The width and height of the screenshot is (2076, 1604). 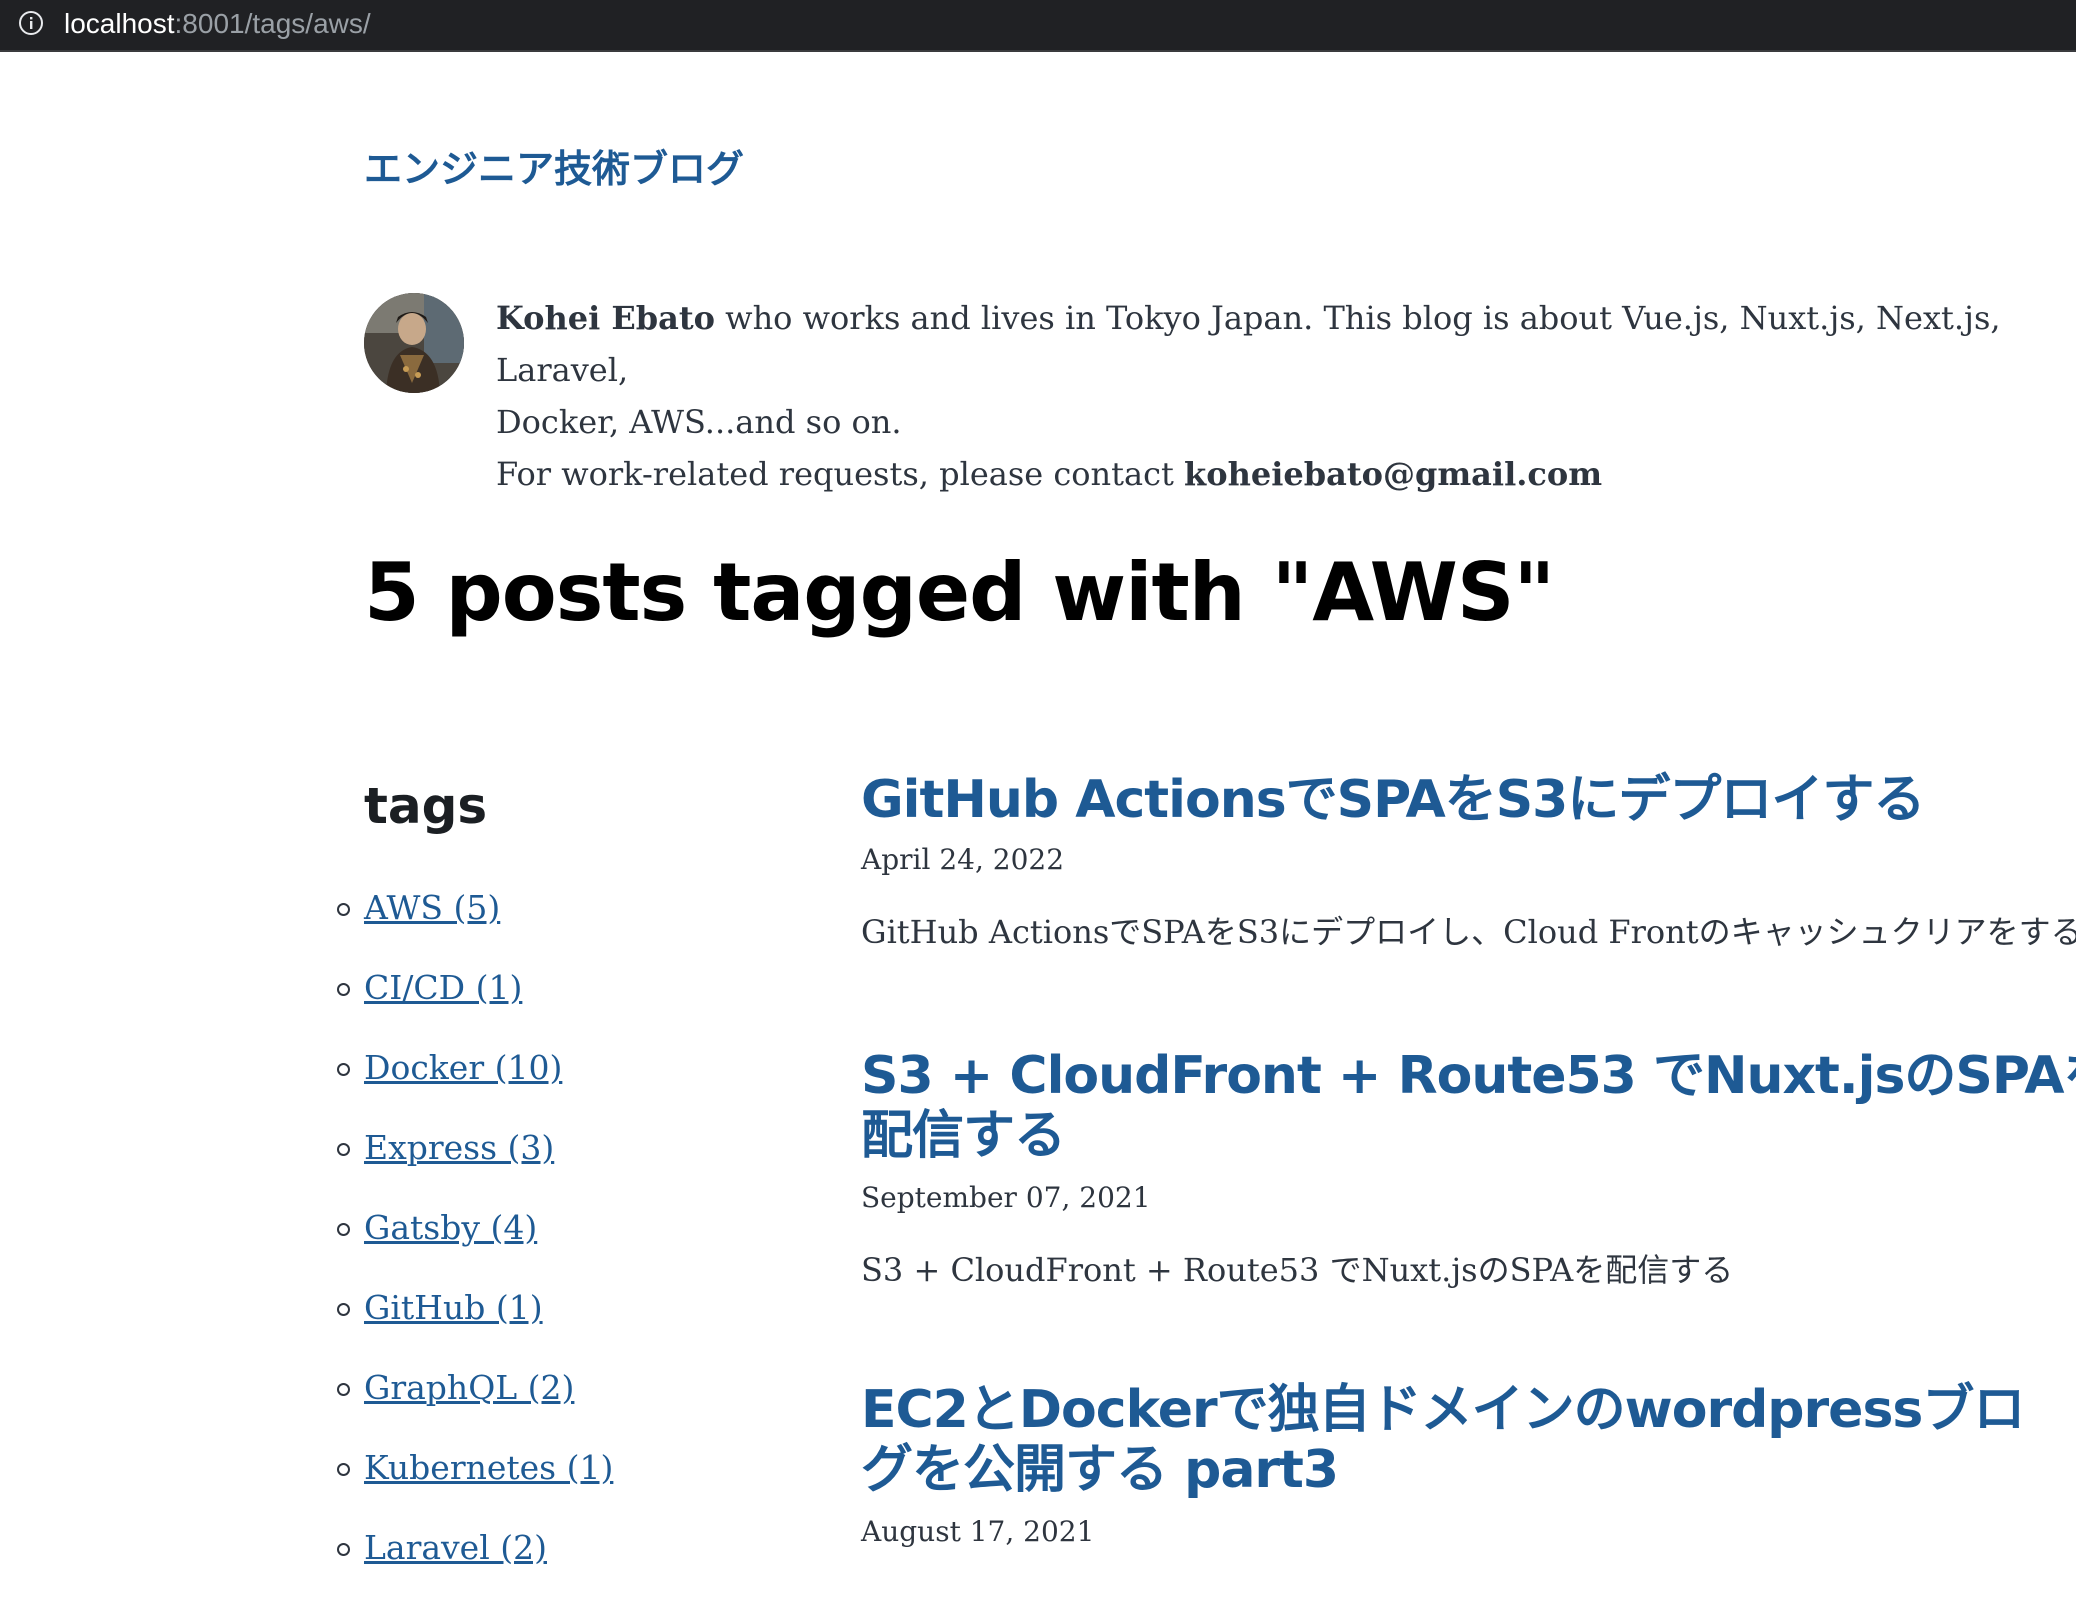 I want to click on avatar, so click(x=414, y=343).